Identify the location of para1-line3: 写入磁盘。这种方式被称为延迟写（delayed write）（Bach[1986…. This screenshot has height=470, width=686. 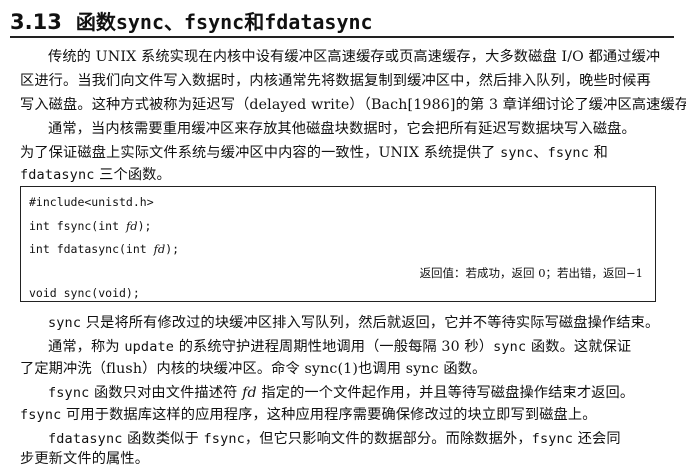
(353, 105).